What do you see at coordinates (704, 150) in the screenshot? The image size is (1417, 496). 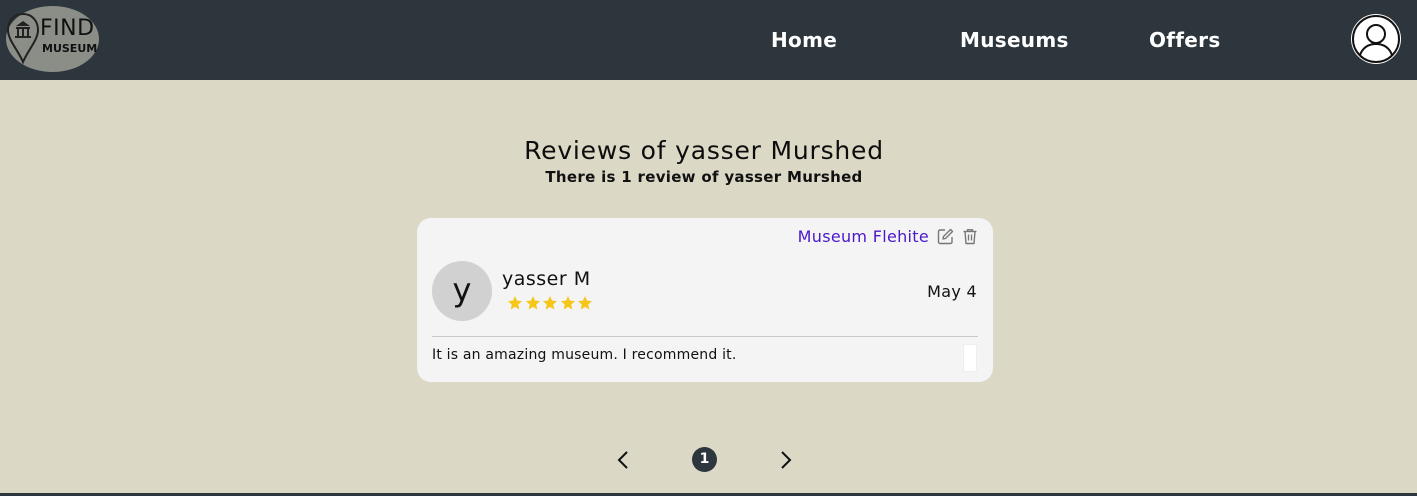 I see `page-title: Reviews of yasser Murshed` at bounding box center [704, 150].